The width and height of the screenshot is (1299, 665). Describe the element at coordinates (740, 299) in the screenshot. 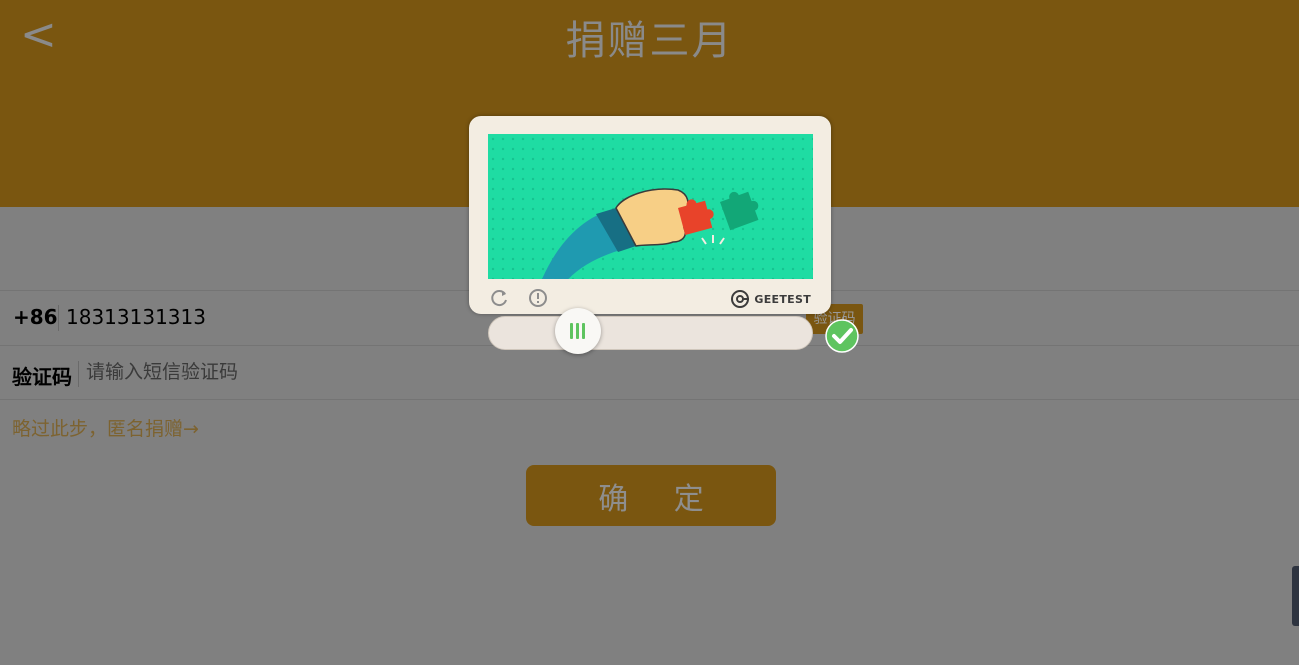

I see `geetest-icon` at that location.